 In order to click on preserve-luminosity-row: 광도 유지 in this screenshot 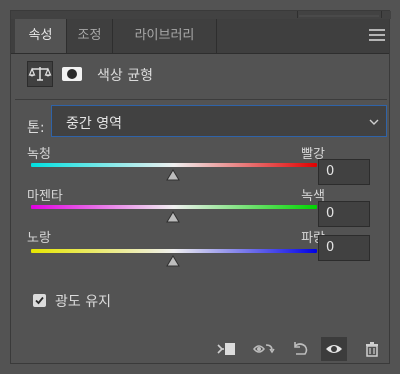, I will do `click(133, 301)`.